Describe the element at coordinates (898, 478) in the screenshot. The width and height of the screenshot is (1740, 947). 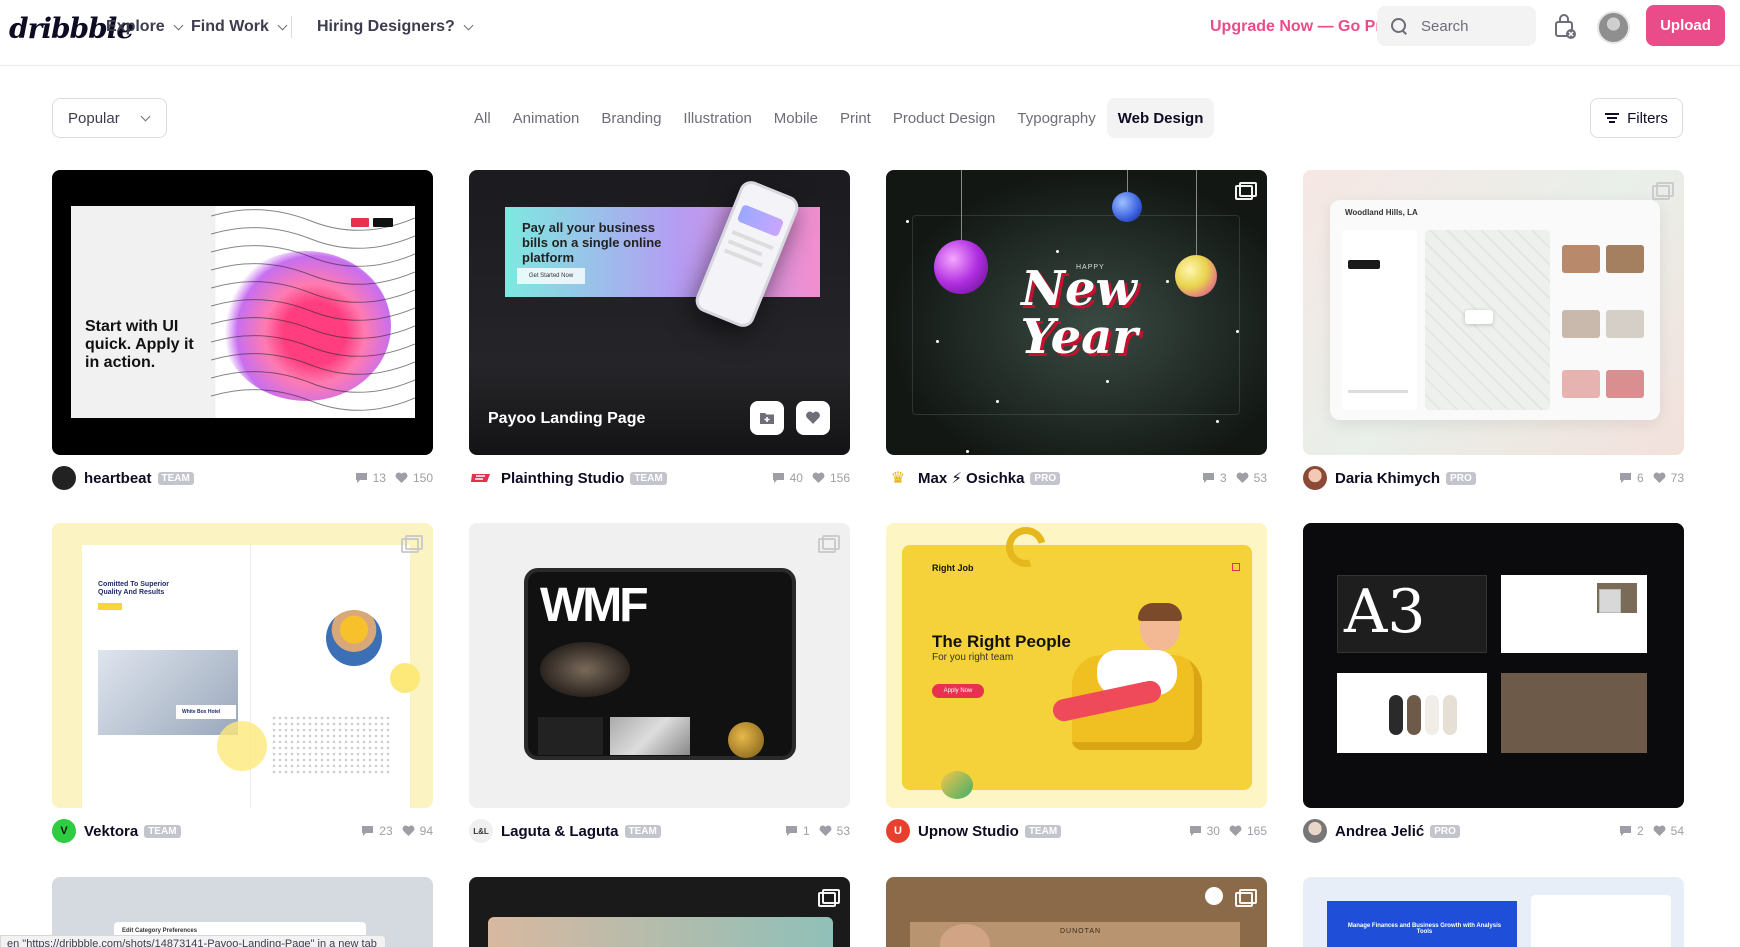
I see `author-avatar: ♛` at that location.